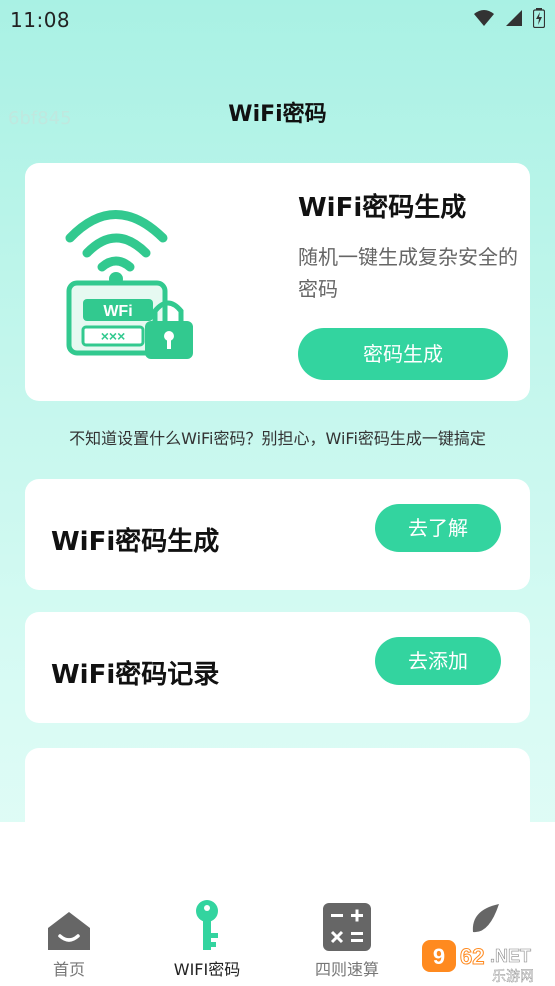 The image size is (555, 986). What do you see at coordinates (68, 969) in the screenshot?
I see `nav-label: 首页` at bounding box center [68, 969].